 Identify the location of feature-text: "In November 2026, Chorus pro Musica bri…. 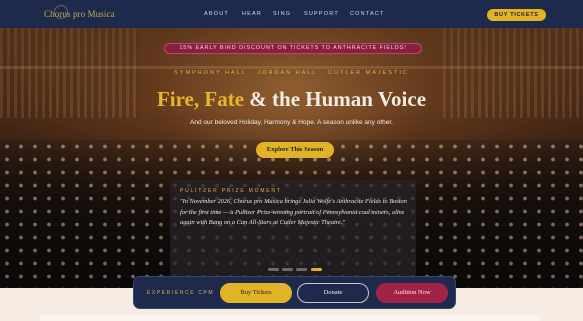
(293, 212).